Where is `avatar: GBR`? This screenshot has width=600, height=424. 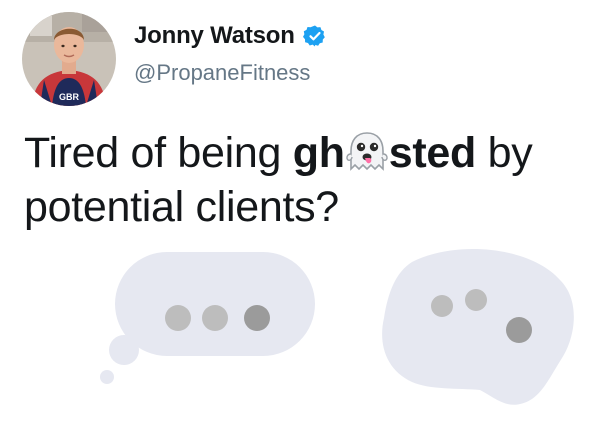
avatar: GBR is located at coordinates (69, 59).